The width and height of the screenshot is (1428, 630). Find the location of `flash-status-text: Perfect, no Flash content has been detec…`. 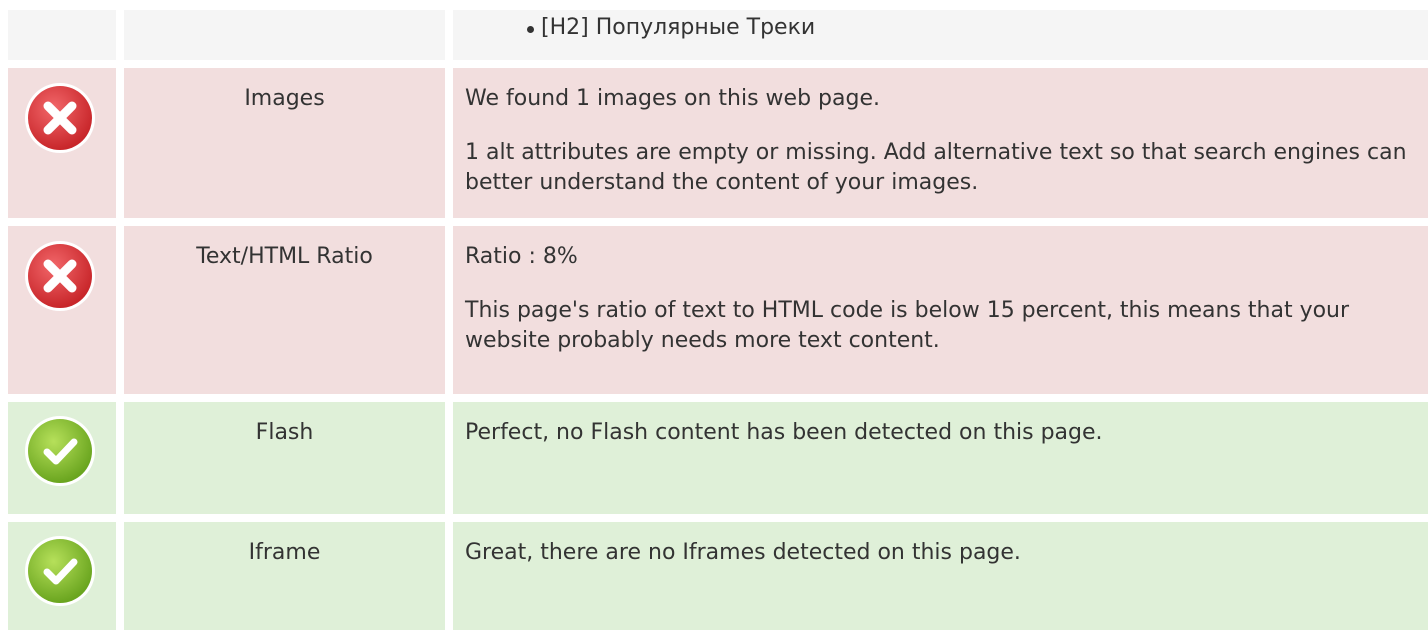

flash-status-text: Perfect, no Flash content has been detec… is located at coordinates (784, 432).